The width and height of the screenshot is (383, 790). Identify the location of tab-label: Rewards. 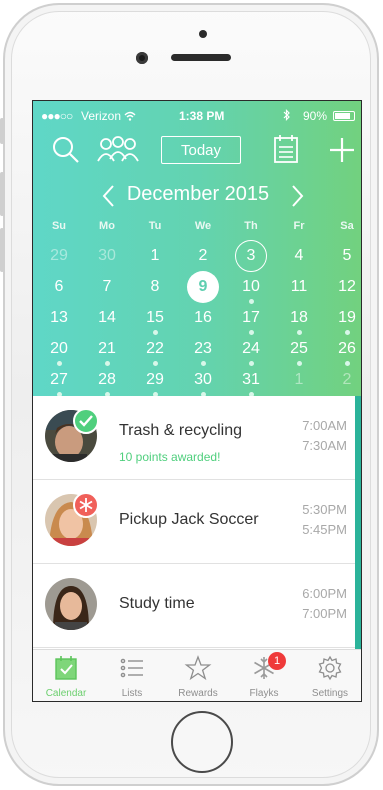
(198, 693).